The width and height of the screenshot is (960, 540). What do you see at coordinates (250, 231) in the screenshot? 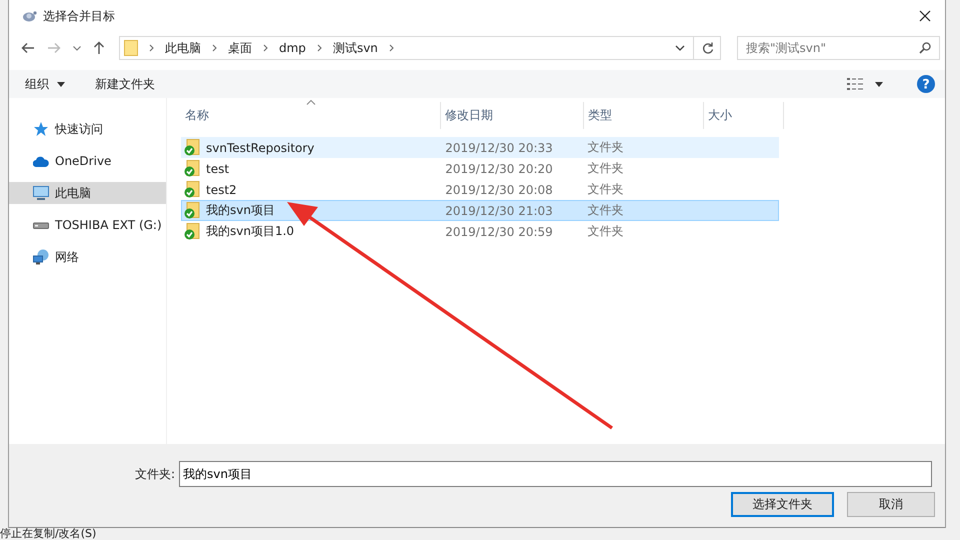
I see `file-name: 我的svn项目1.0` at bounding box center [250, 231].